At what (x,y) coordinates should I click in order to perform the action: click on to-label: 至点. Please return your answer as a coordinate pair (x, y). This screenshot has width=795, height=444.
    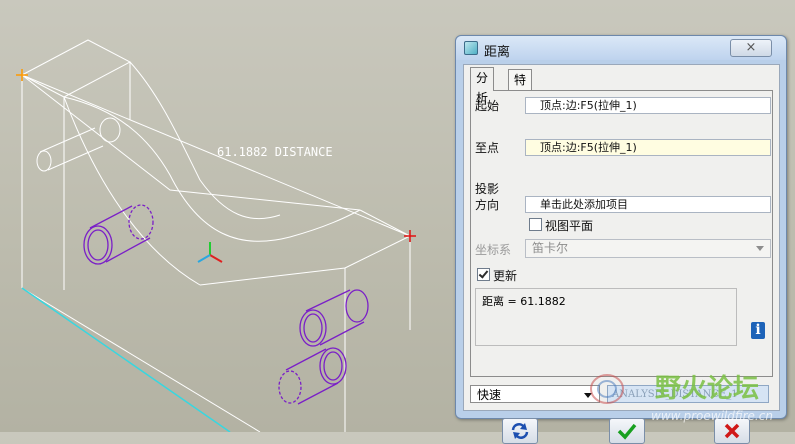
    Looking at the image, I should click on (487, 148).